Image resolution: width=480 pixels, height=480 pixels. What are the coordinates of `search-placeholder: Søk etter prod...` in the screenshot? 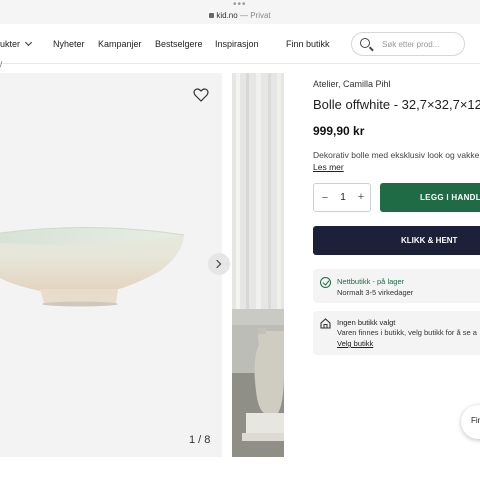 It's located at (411, 44).